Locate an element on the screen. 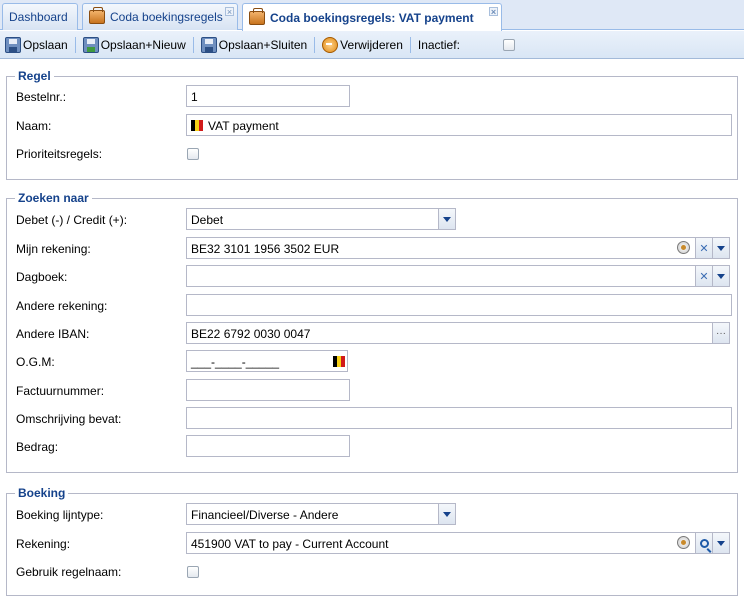 The height and width of the screenshot is (599, 744). regelnaam-label: Gebruik regelnaam: is located at coordinates (69, 572).